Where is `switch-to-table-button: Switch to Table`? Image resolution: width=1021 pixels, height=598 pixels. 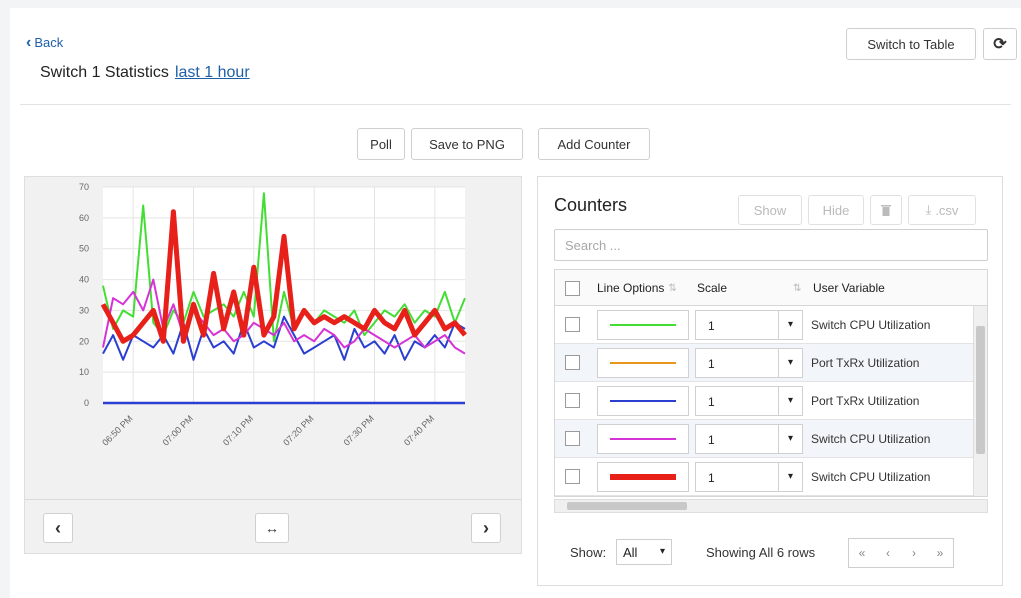
switch-to-table-button: Switch to Table is located at coordinates (911, 44).